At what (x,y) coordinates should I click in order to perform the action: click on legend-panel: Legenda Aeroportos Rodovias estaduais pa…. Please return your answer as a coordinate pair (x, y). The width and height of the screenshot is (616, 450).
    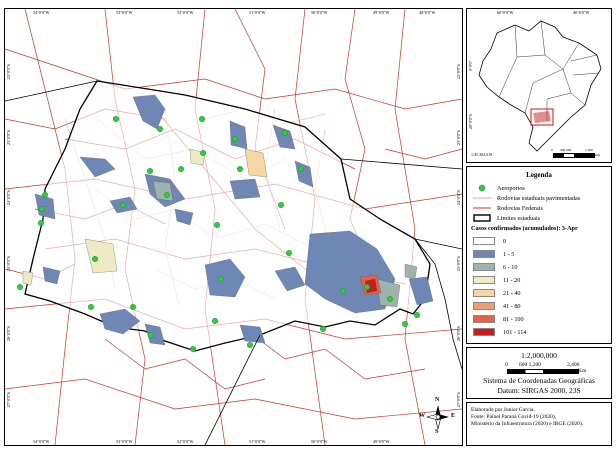
    Looking at the image, I should click on (539, 255).